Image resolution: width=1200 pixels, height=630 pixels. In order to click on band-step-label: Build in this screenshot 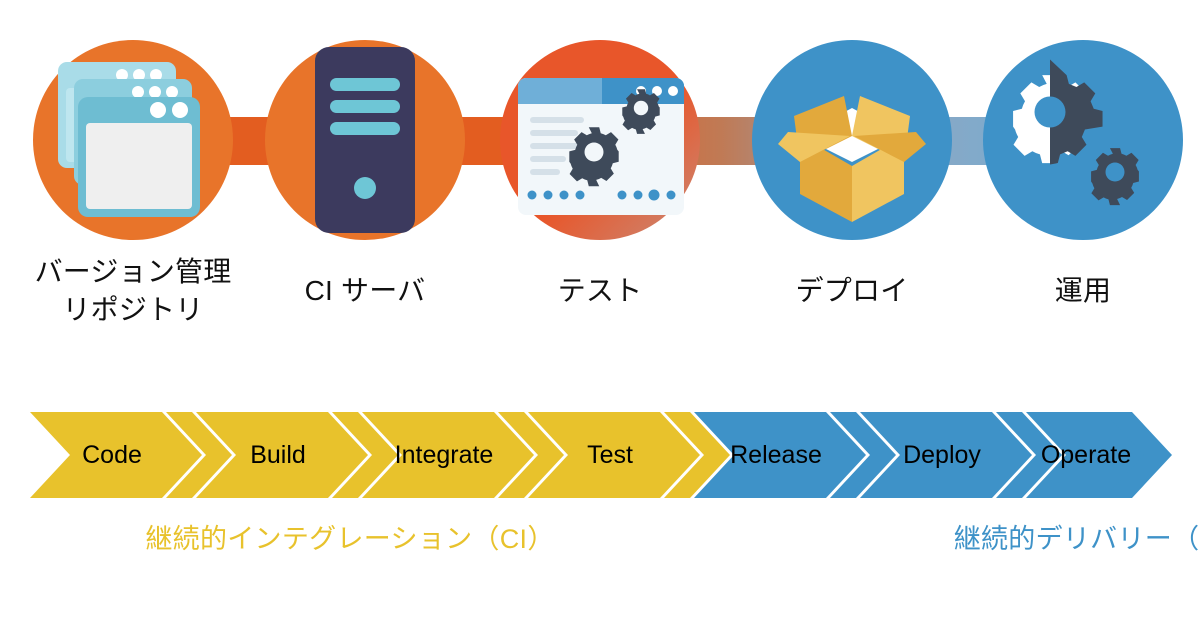, I will do `click(278, 455)`.